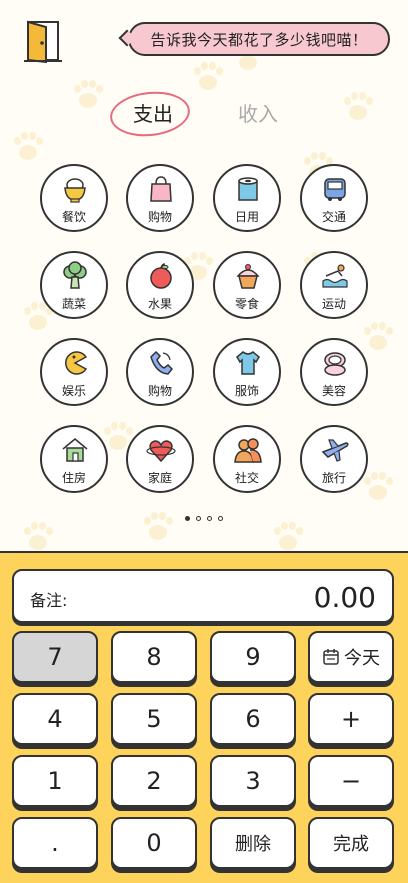  Describe the element at coordinates (204, 114) in the screenshot. I see `type-tabs: 支出 收入` at that location.